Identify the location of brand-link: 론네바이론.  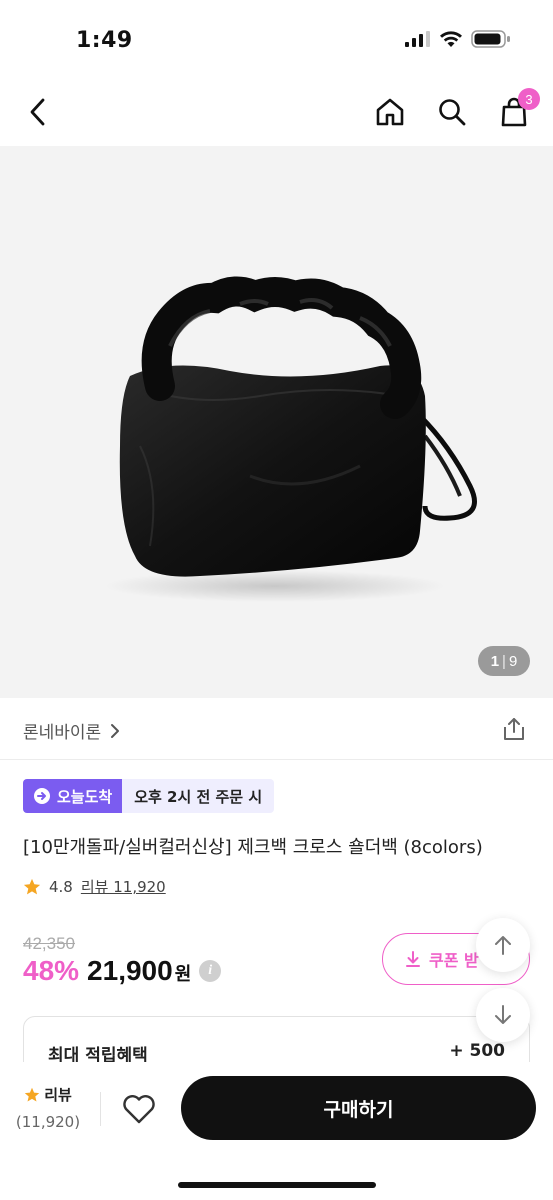
(72, 730).